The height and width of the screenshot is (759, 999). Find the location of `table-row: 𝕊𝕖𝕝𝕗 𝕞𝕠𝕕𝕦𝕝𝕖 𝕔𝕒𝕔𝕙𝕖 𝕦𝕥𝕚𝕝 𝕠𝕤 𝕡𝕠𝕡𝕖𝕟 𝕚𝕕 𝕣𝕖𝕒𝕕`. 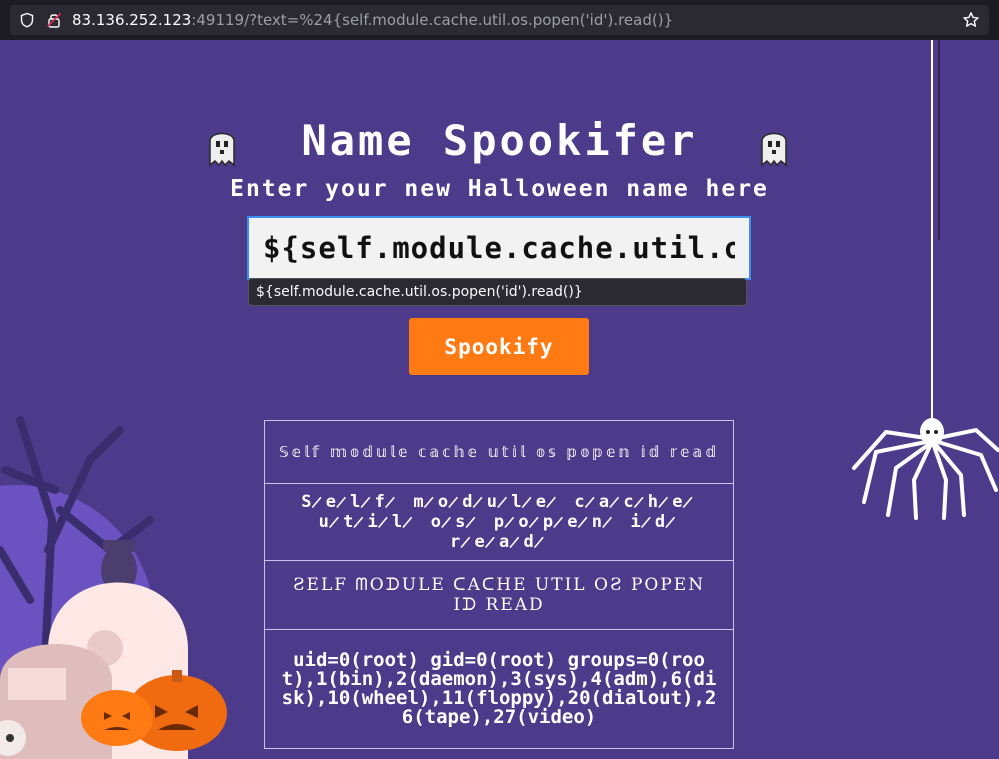

table-row: 𝕊𝕖𝕝𝕗 𝕞𝕠𝕕𝕦𝕝𝕖 𝕔𝕒𝕔𝕙𝕖 𝕦𝕥𝕚𝕝 𝕠𝕤 𝕡𝕠𝕡𝕖𝕟 𝕚𝕕 𝕣𝕖𝕒𝕕 is located at coordinates (499, 452).